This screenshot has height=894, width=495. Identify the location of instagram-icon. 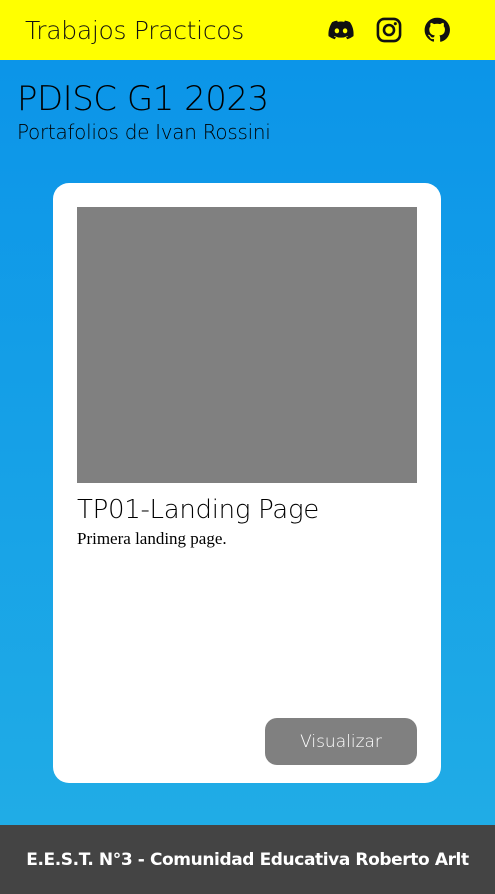
(389, 30).